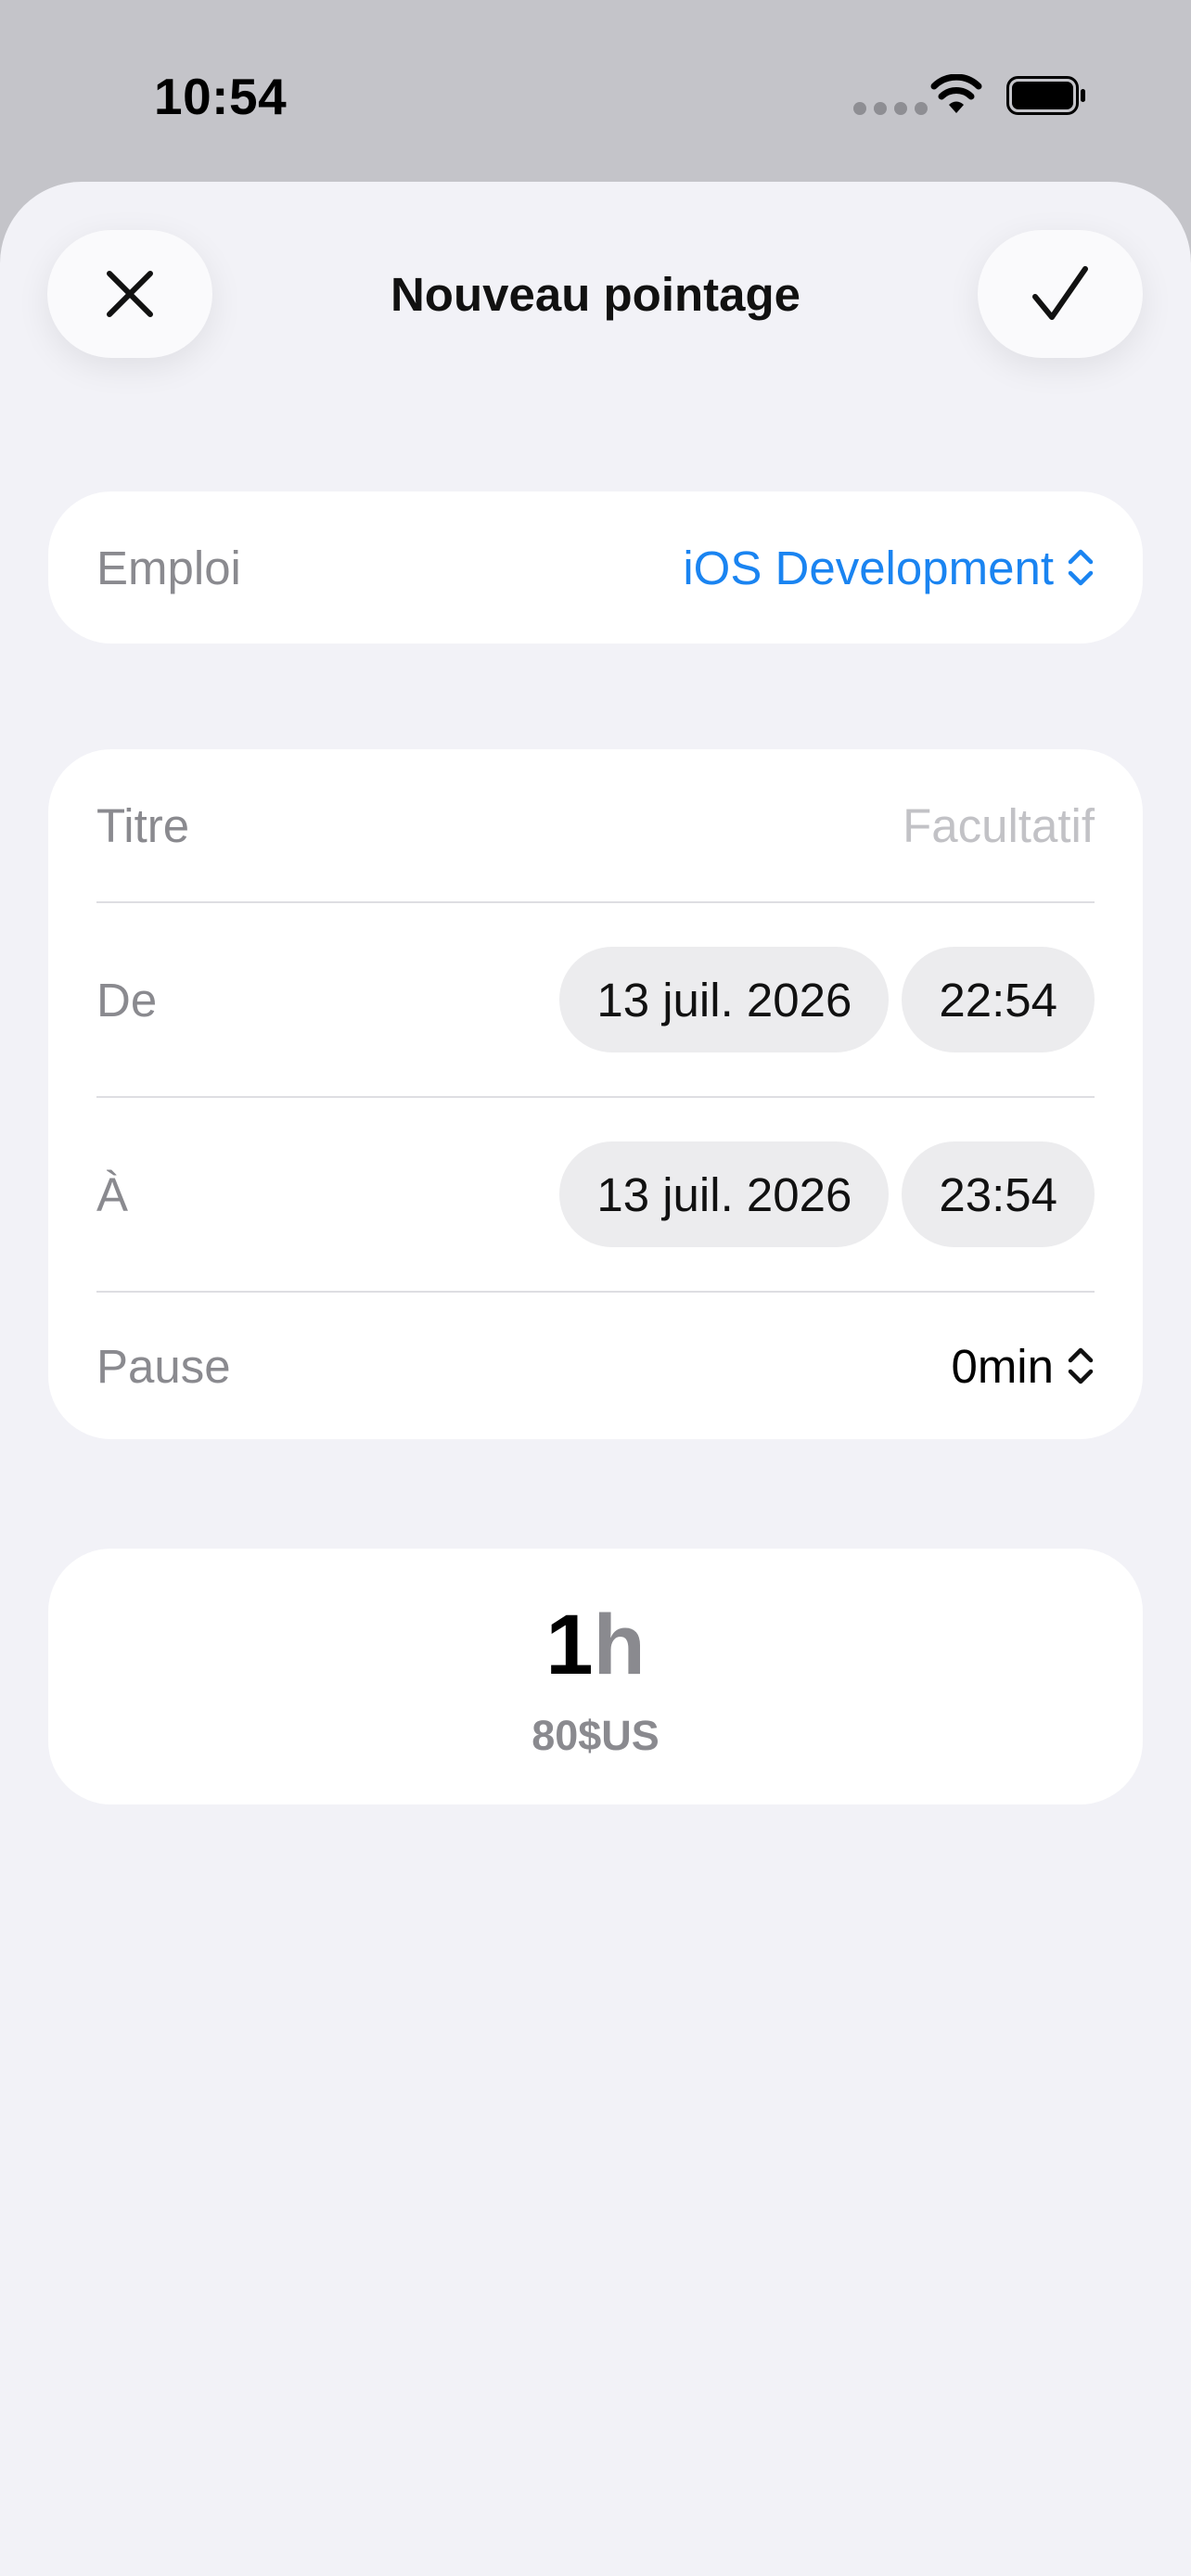  What do you see at coordinates (595, 91) in the screenshot?
I see `status-bar: 10:54` at bounding box center [595, 91].